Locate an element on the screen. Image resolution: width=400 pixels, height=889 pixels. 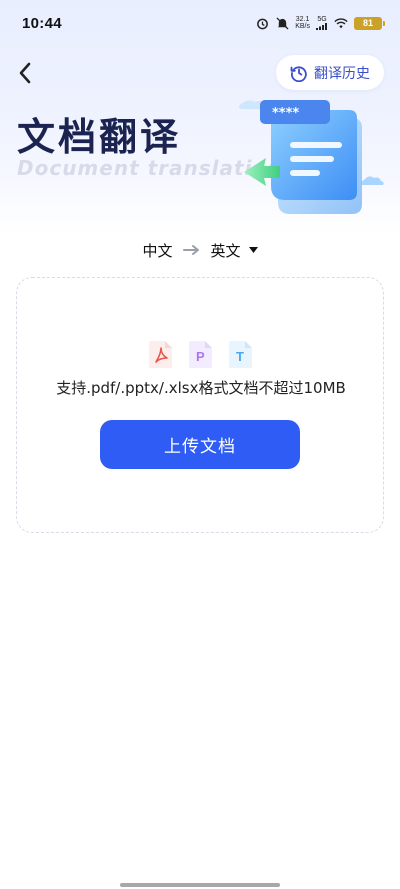
network-speed-unit: KB/s is located at coordinates (302, 26).